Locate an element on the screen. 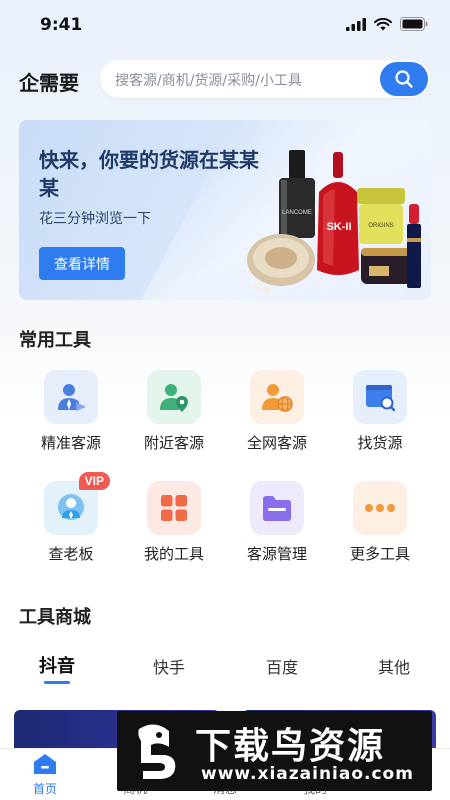  tab-kuaishou: 快手 is located at coordinates (169, 666).